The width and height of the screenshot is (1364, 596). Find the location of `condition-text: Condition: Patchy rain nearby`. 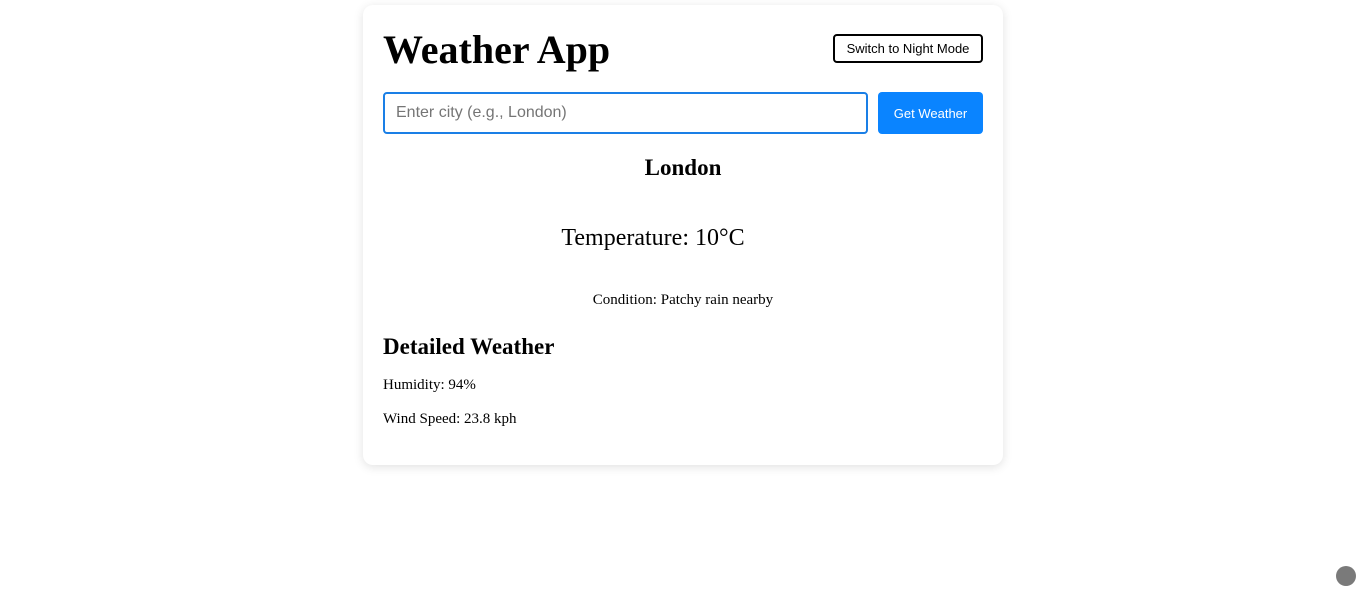

condition-text: Condition: Patchy rain nearby is located at coordinates (683, 300).